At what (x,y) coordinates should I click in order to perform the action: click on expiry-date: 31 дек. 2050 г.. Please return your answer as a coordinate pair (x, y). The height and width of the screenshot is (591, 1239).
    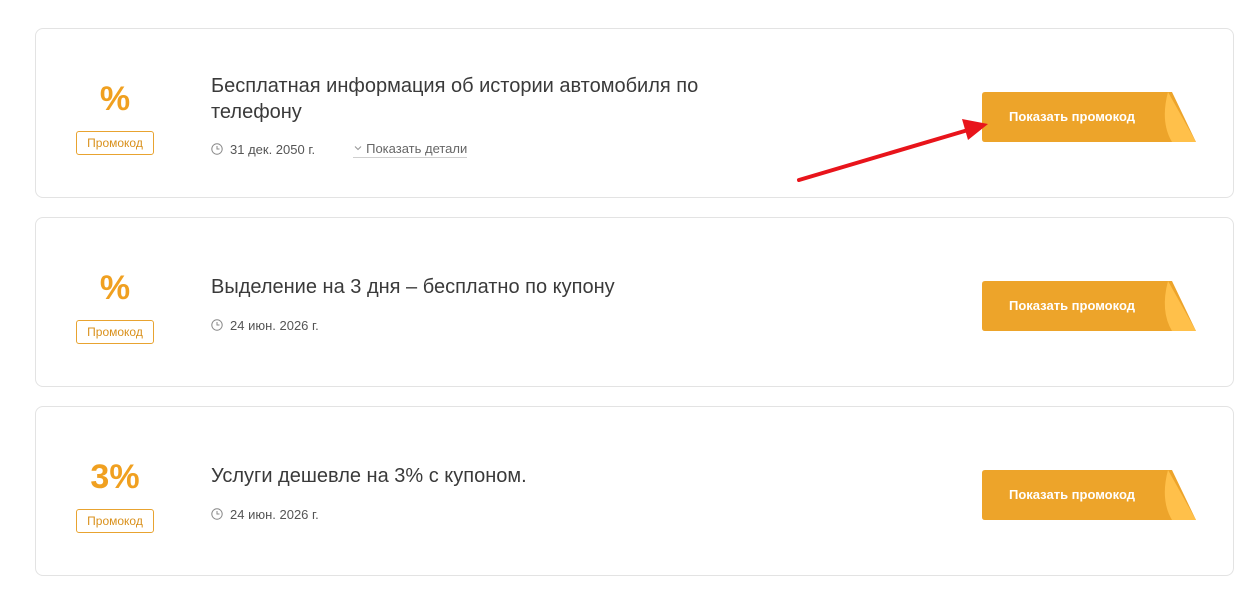
    Looking at the image, I should click on (273, 149).